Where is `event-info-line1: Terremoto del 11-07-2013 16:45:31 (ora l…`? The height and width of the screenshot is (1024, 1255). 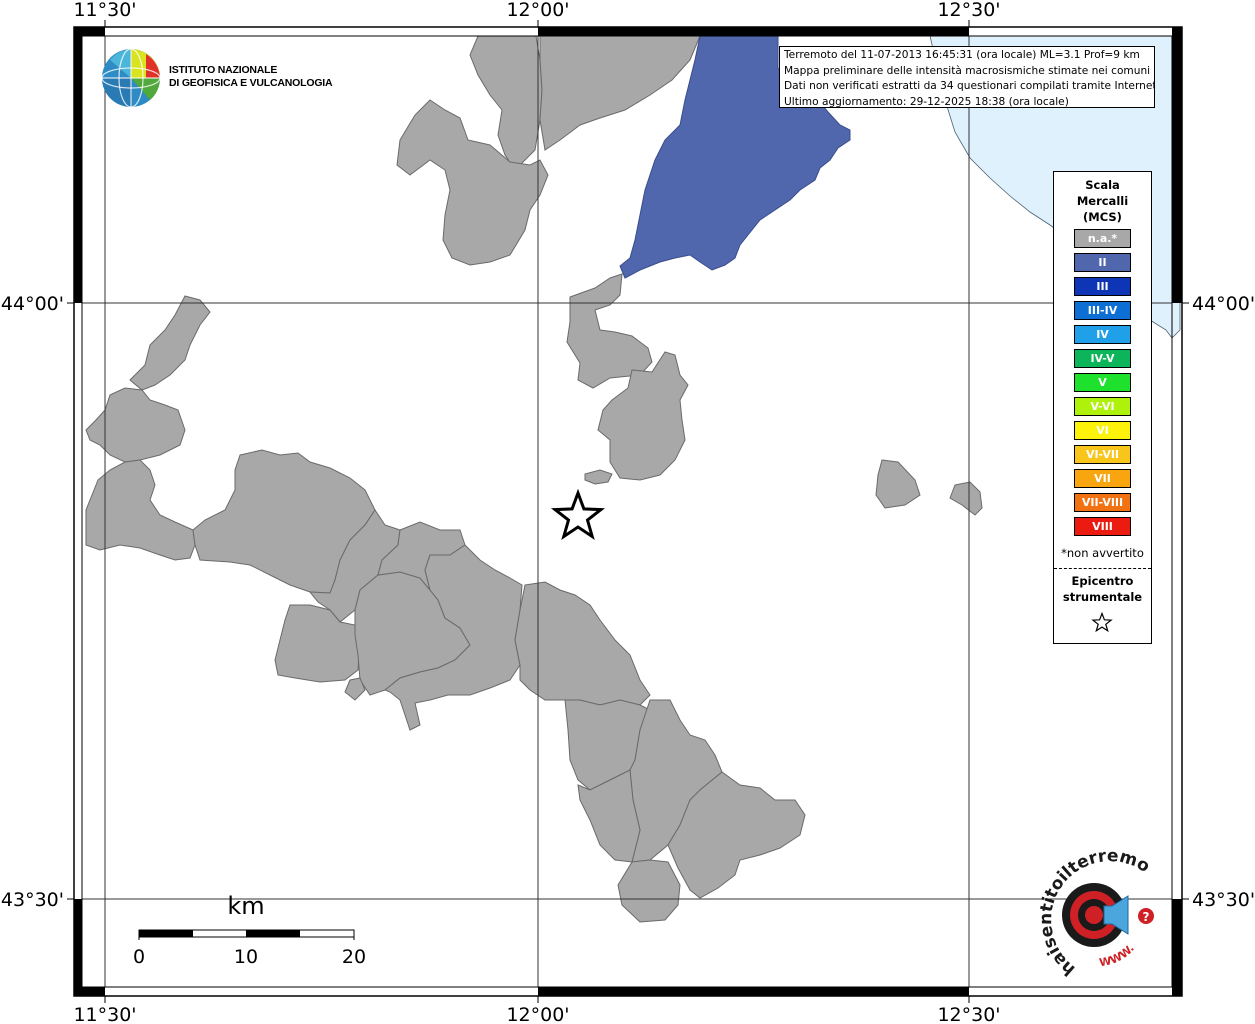 event-info-line1: Terremoto del 11-07-2013 16:45:31 (ora l… is located at coordinates (962, 55).